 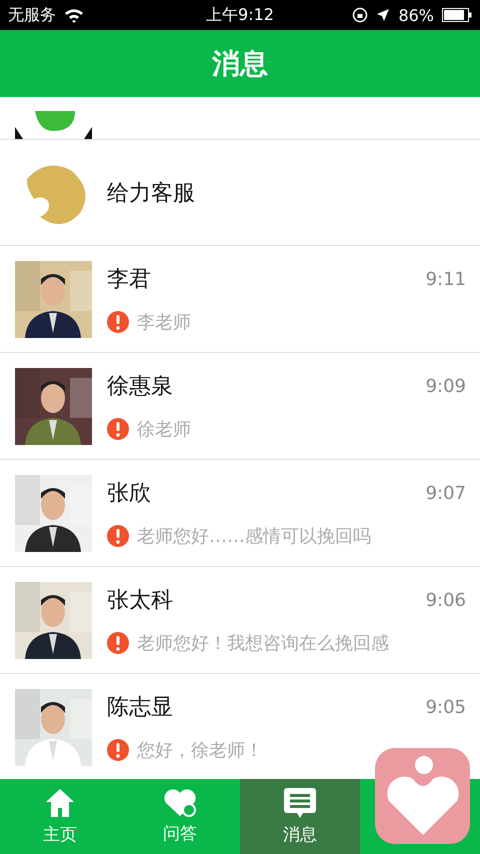 What do you see at coordinates (140, 387) in the screenshot?
I see `contact-name: 徐惠泉` at bounding box center [140, 387].